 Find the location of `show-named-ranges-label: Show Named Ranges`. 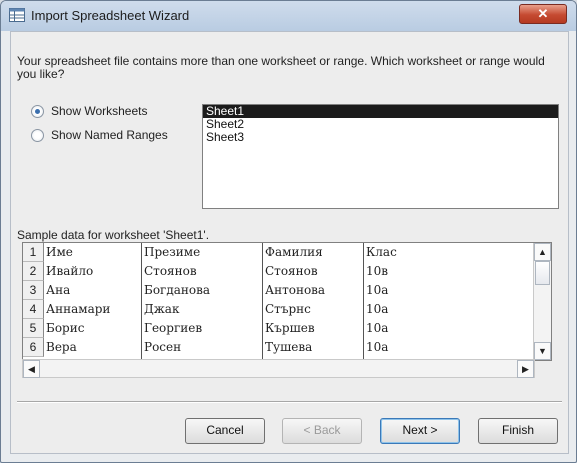

show-named-ranges-label: Show Named Ranges is located at coordinates (109, 135).